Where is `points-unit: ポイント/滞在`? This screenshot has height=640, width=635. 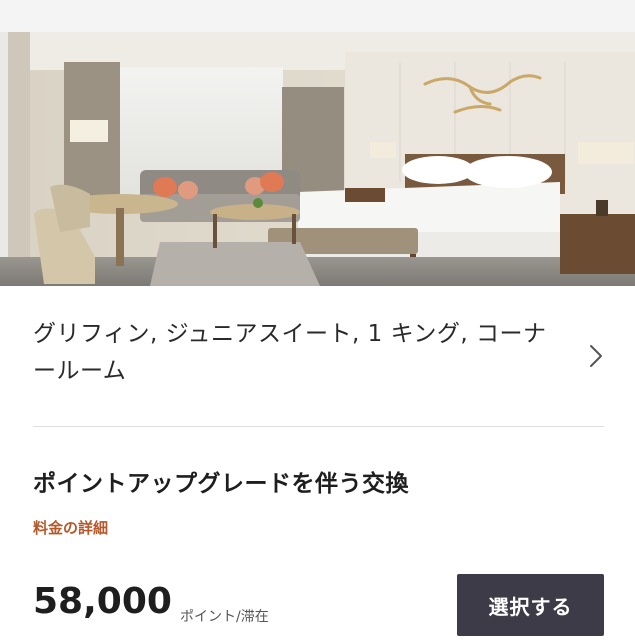
points-unit: ポイント/滞在 is located at coordinates (224, 617).